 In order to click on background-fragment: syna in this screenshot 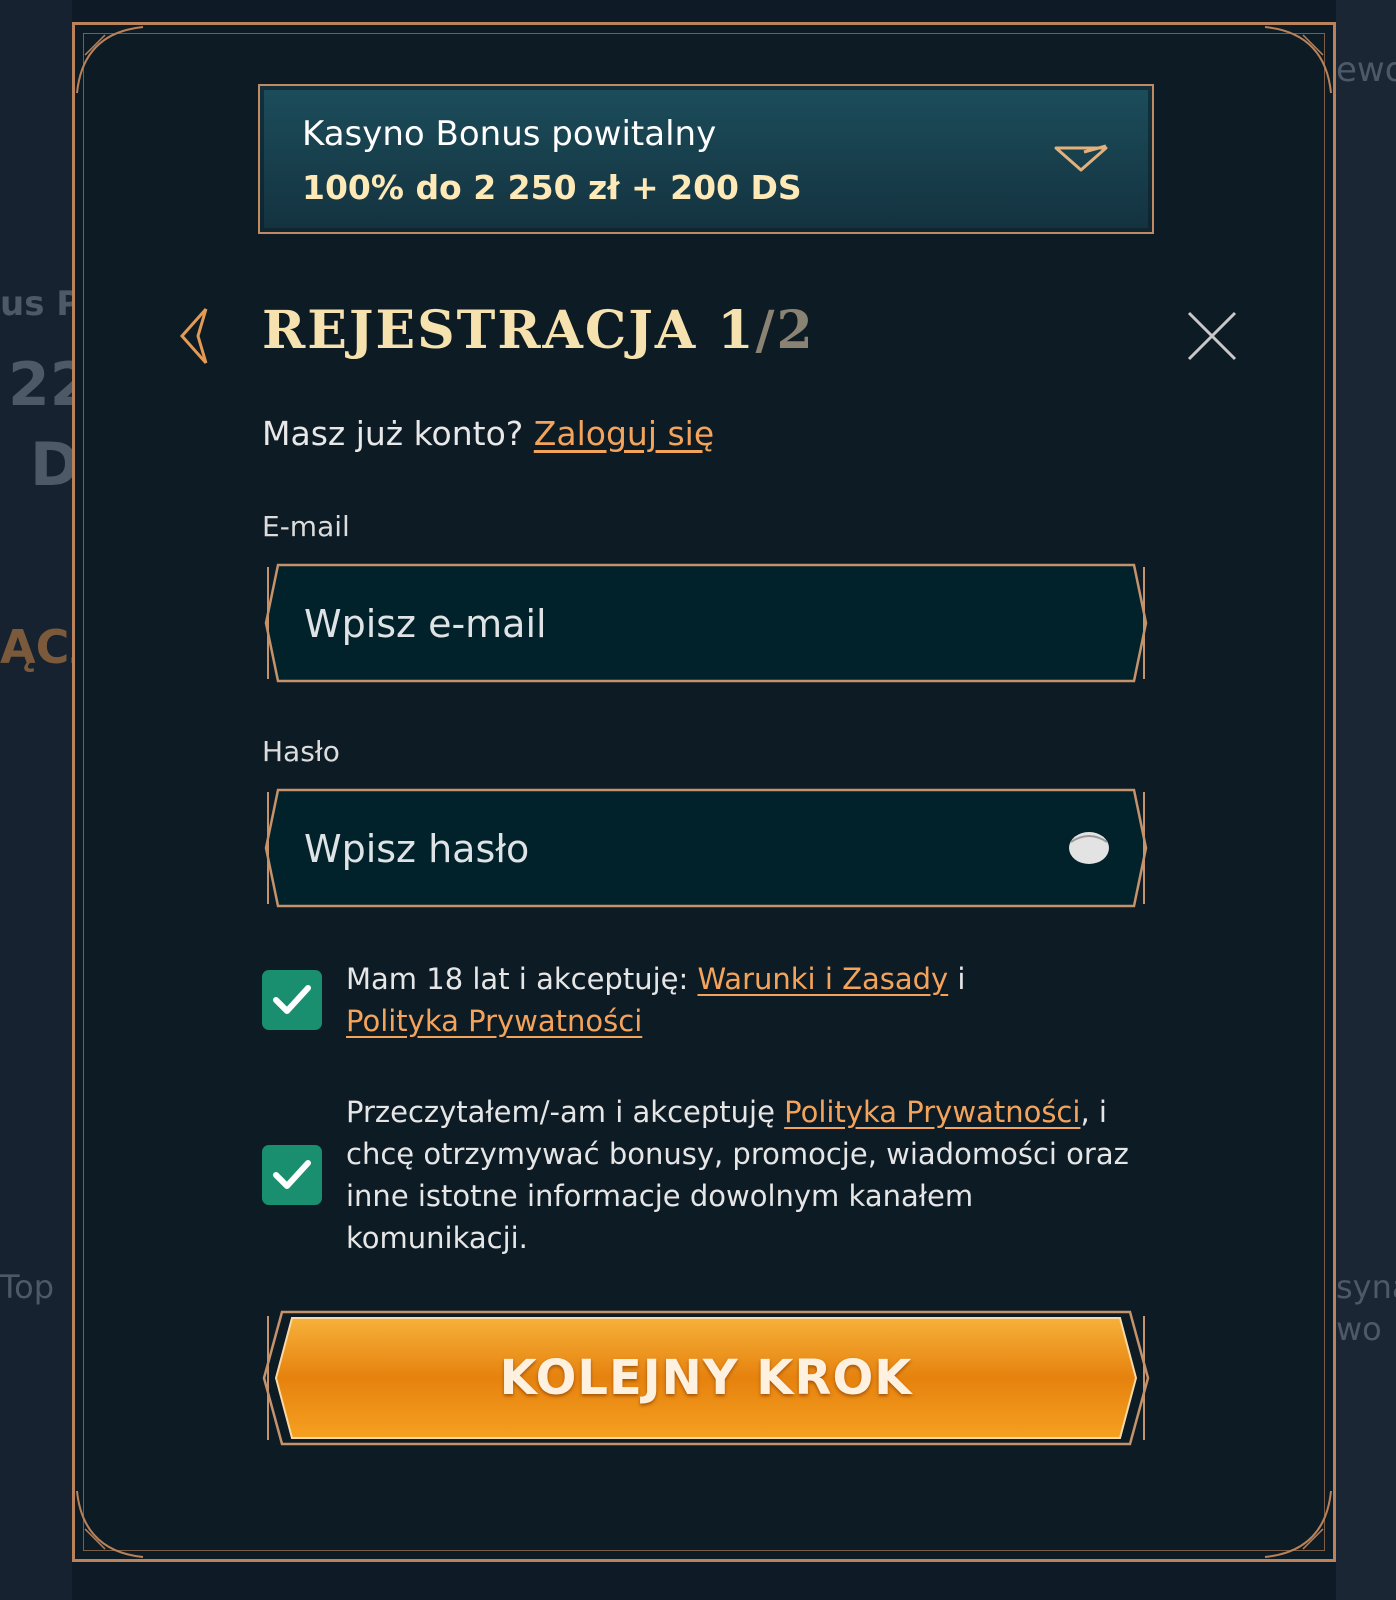, I will do `click(1366, 1287)`.